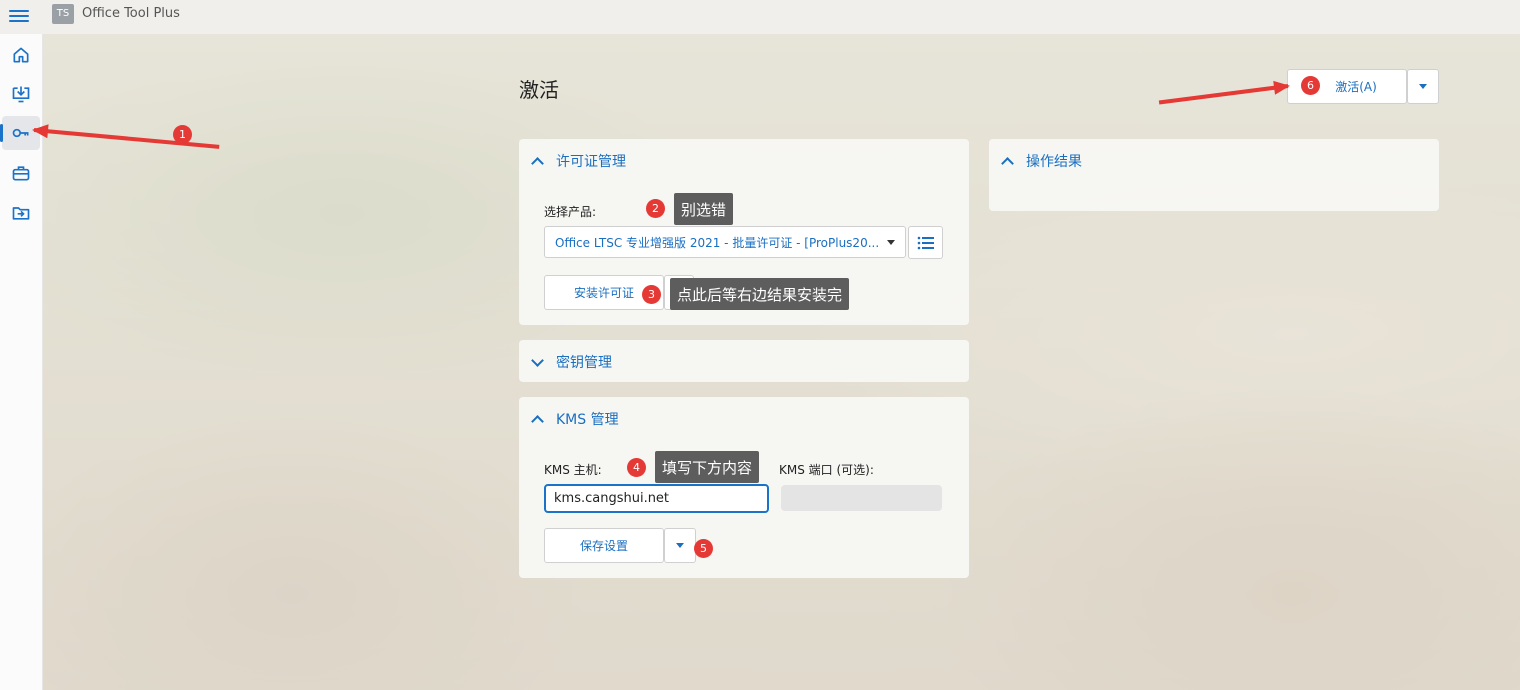  I want to click on home-icon, so click(21, 55).